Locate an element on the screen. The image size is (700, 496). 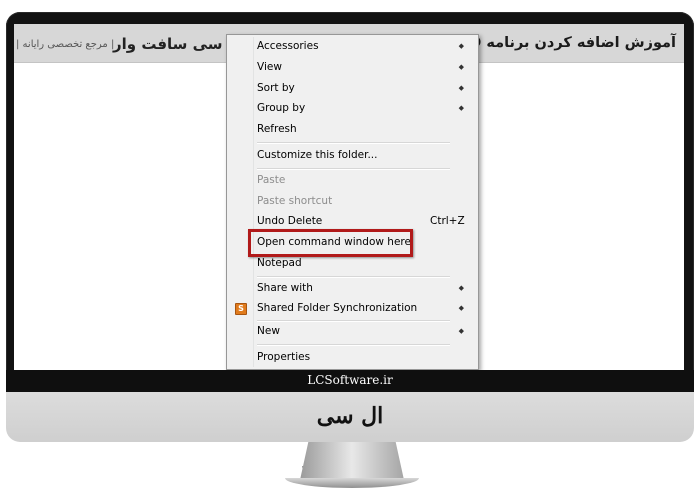
monitor-base is located at coordinates (352, 483).